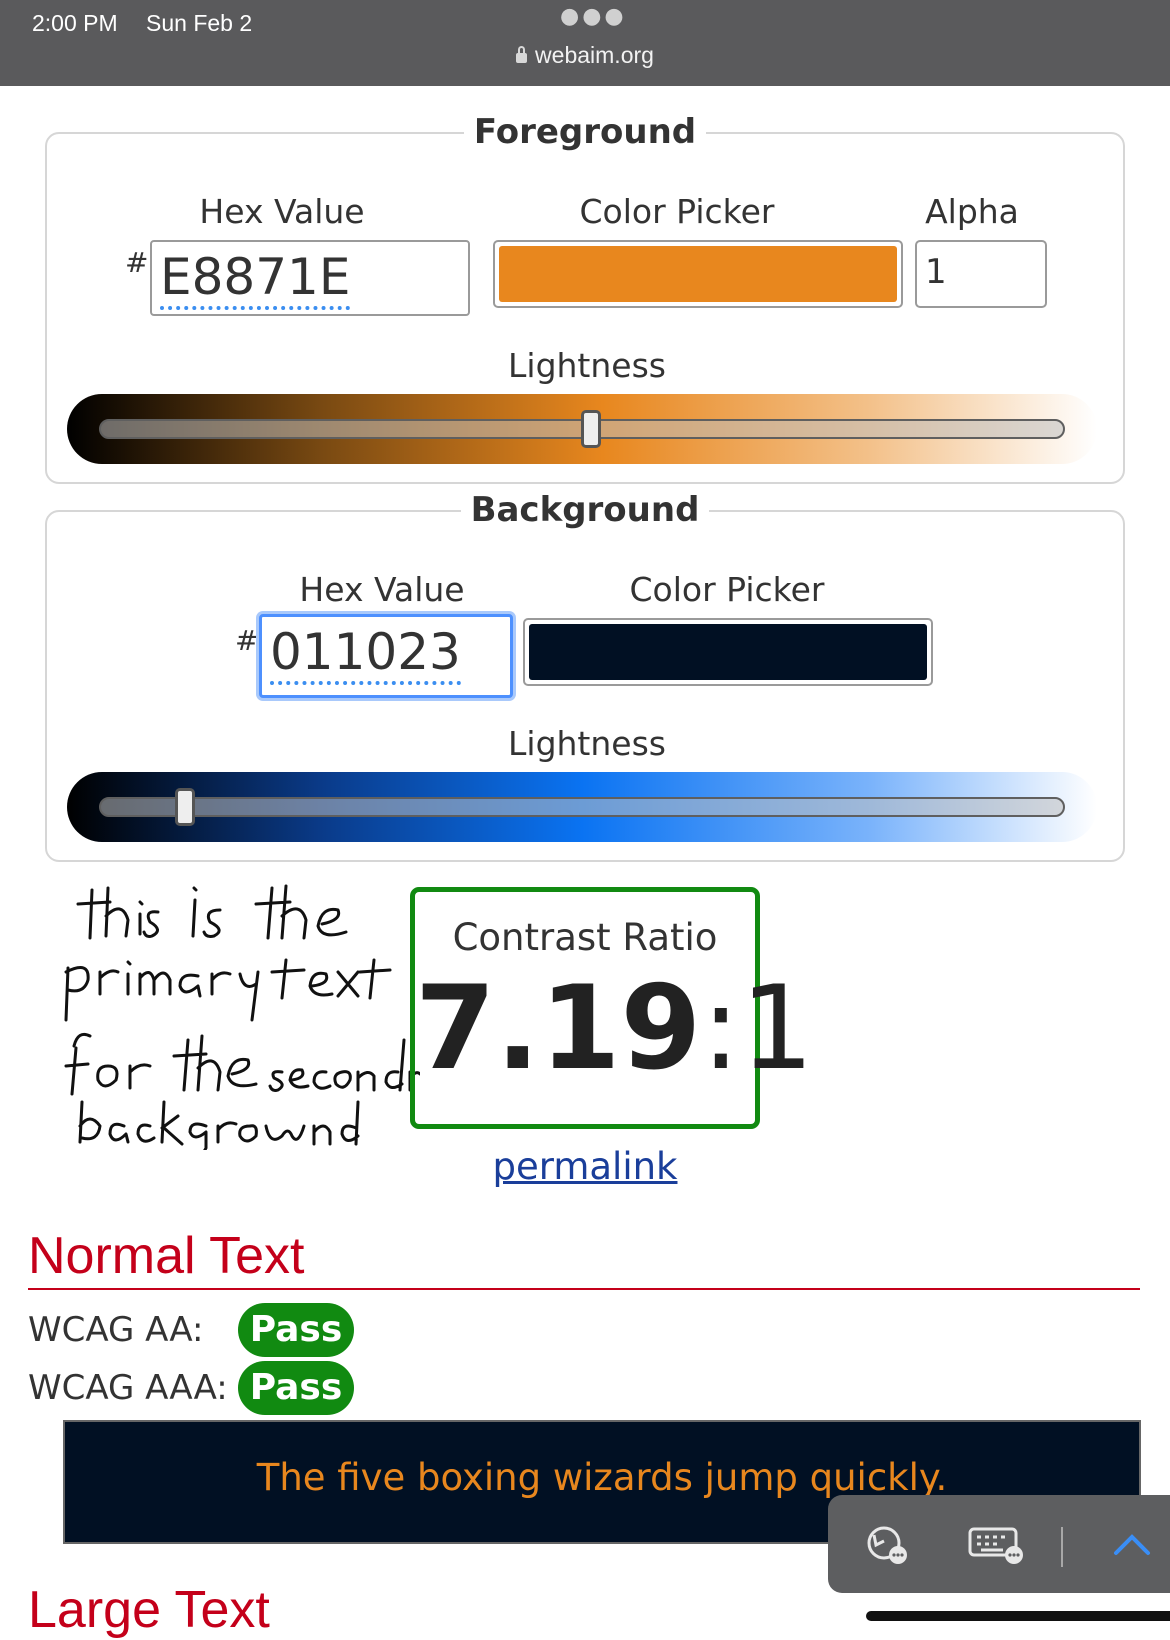 The image size is (1170, 1640). I want to click on fg-hex-value: E8871E, so click(255, 279).